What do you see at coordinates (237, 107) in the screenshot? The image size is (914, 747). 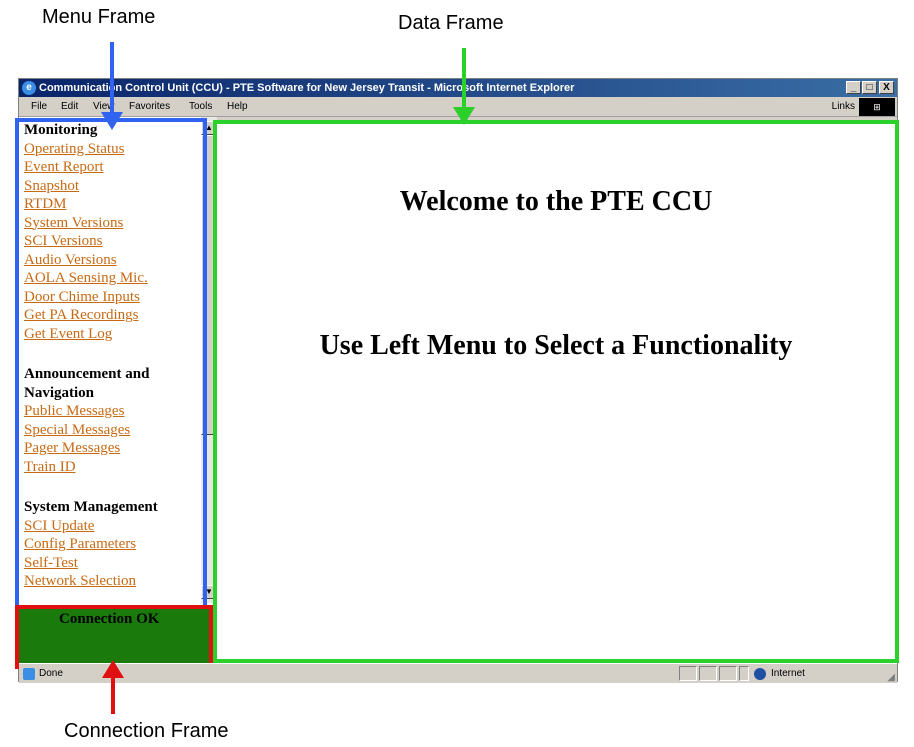 I see `menu-help: Help` at bounding box center [237, 107].